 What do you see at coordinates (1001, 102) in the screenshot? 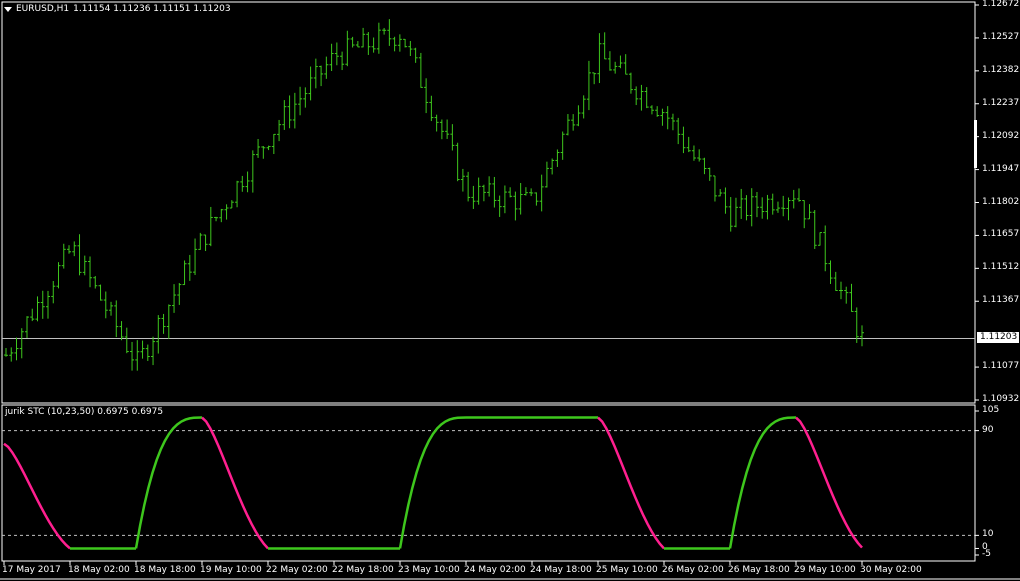
I see `price-tick-label: 1.12237` at bounding box center [1001, 102].